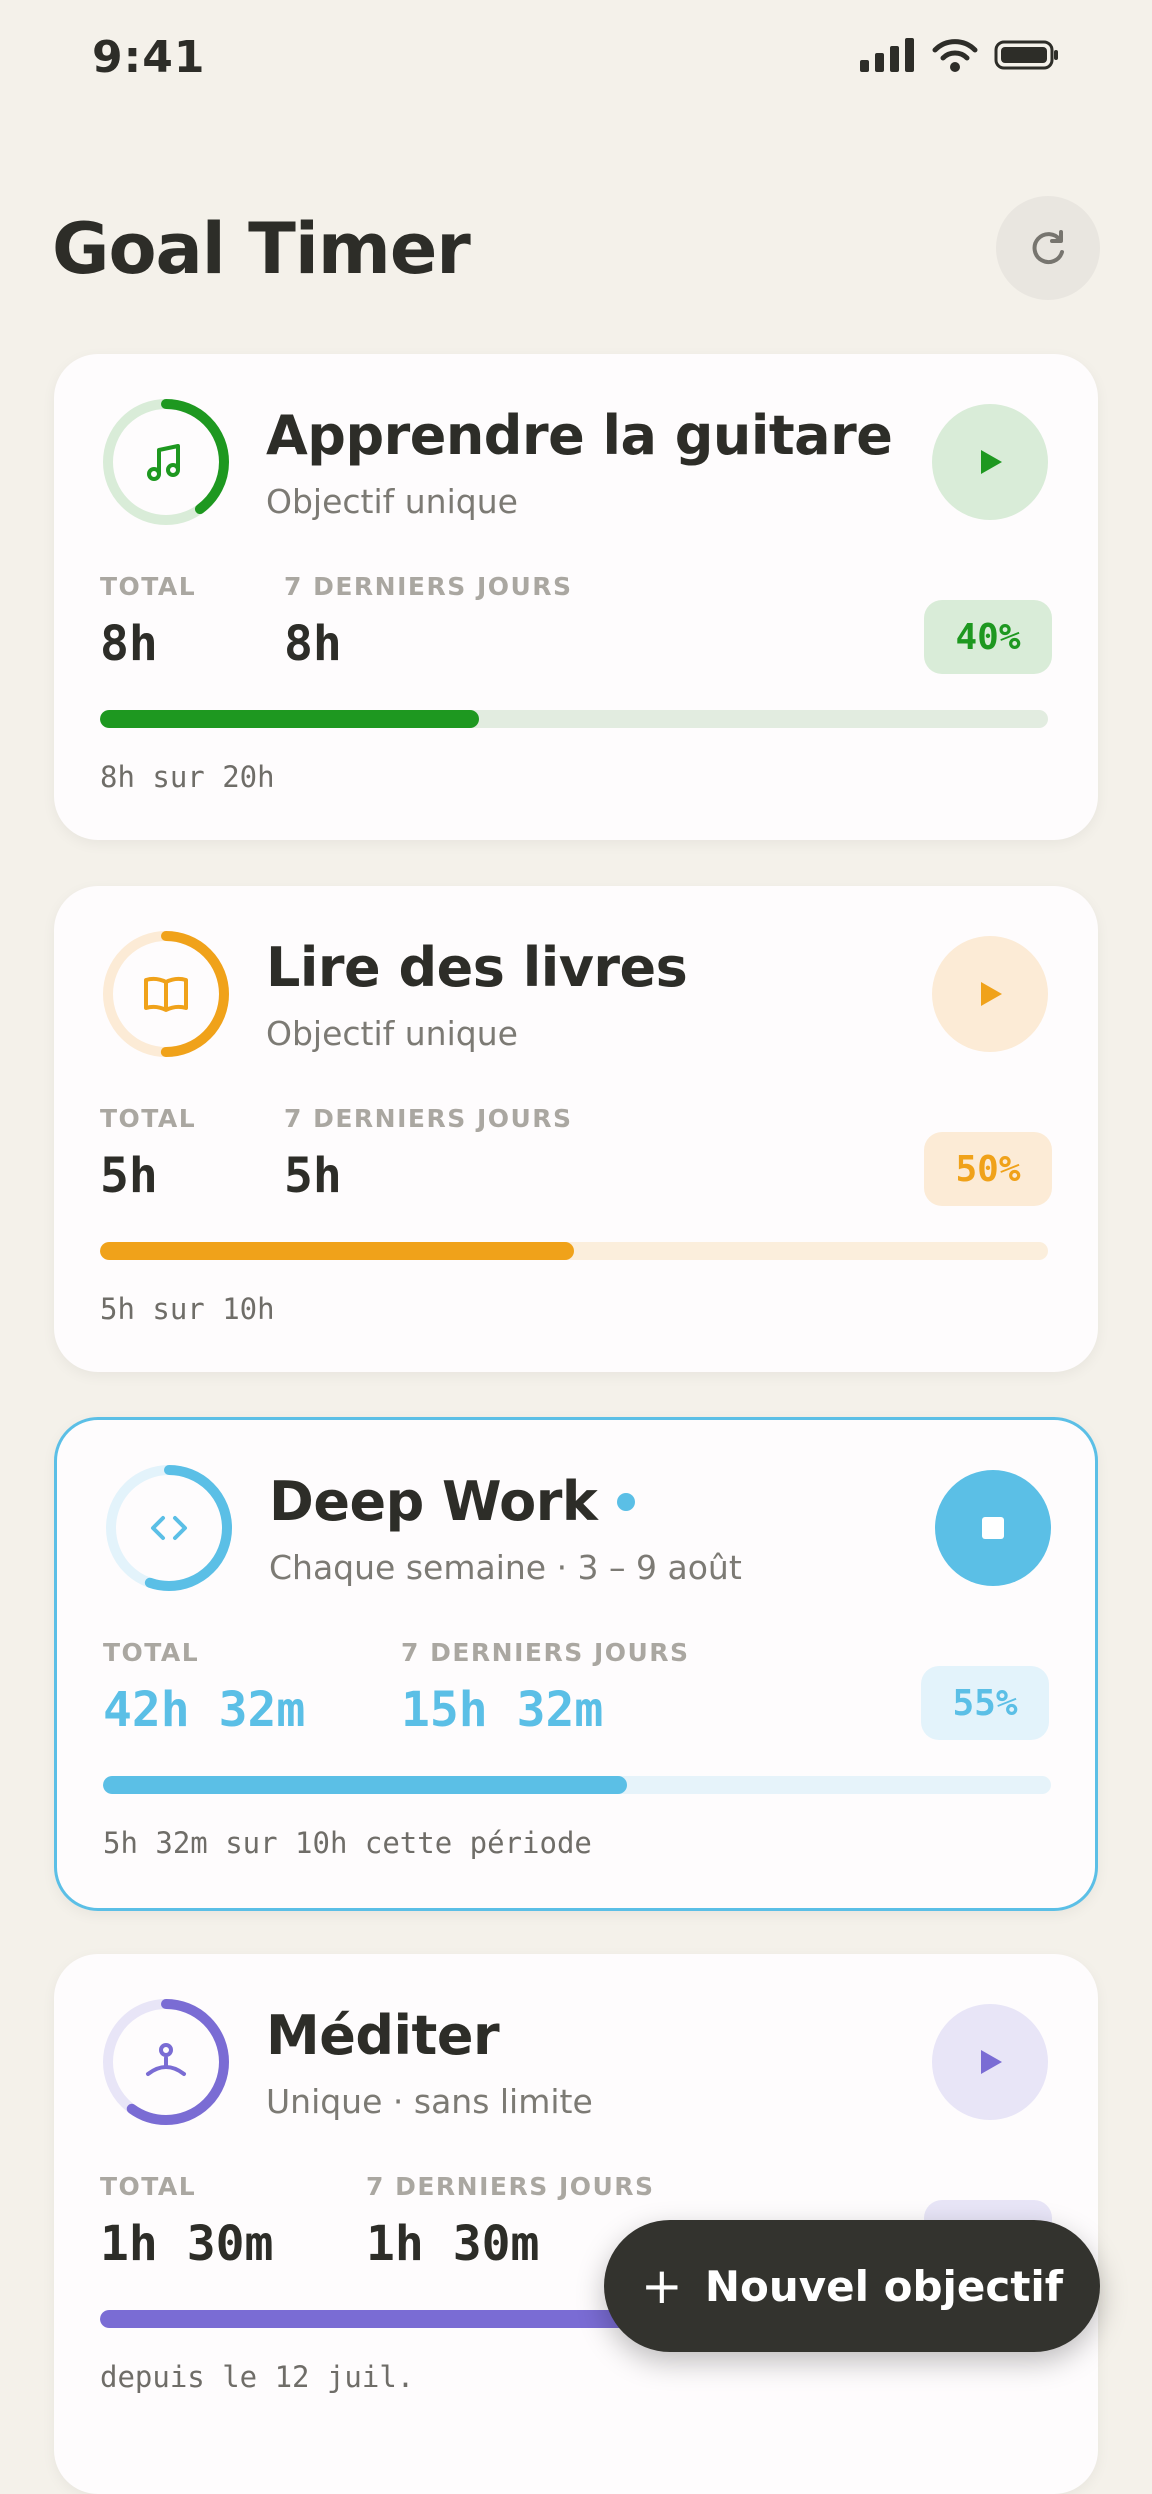 The image size is (1152, 2494). What do you see at coordinates (576, 60) in the screenshot?
I see `status-bar: 9:41` at bounding box center [576, 60].